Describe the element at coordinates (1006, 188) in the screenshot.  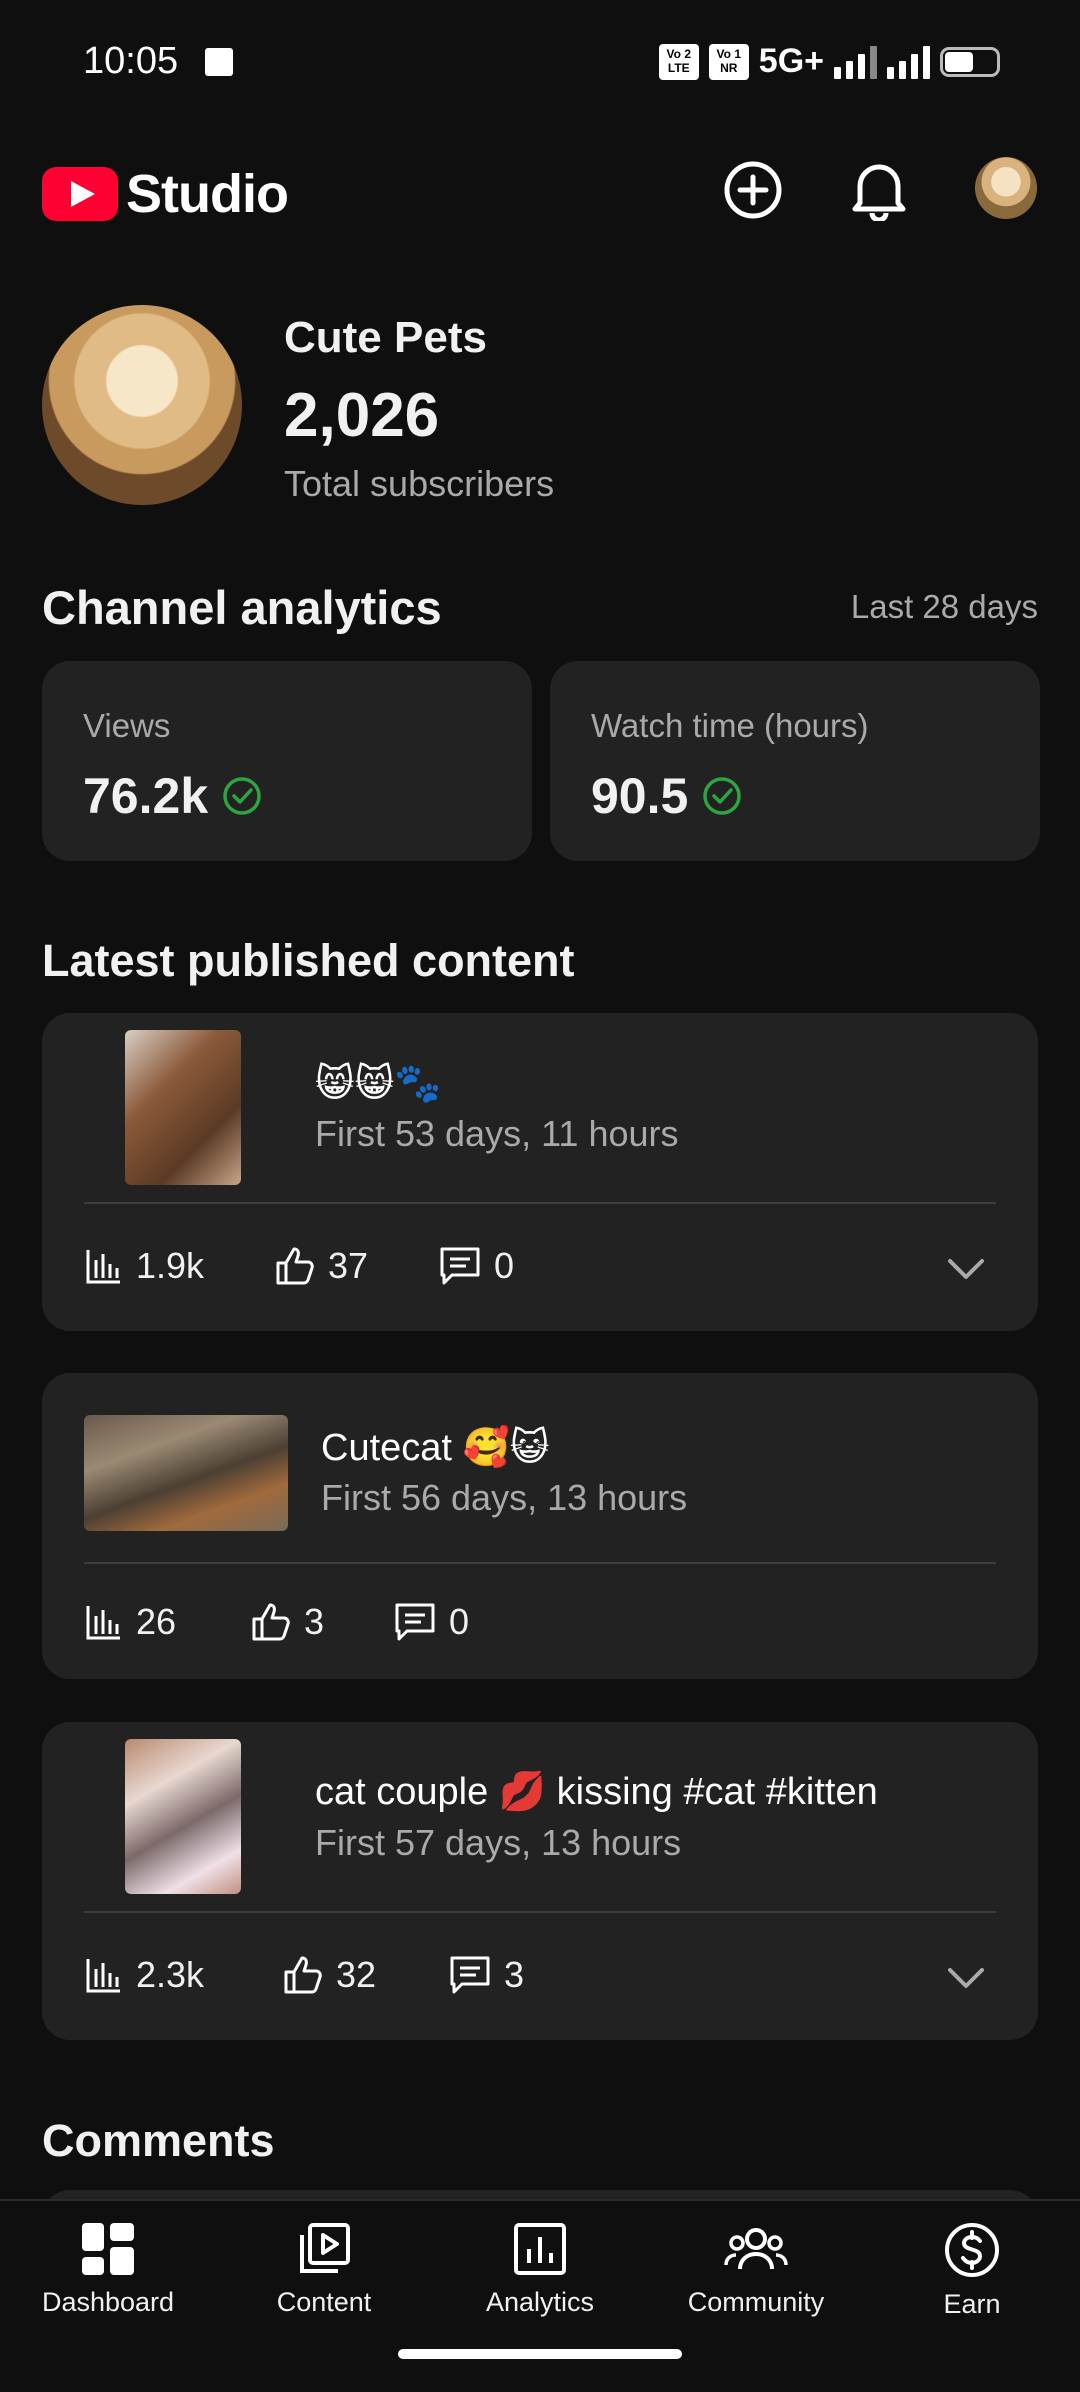
I see `account-avatar` at that location.